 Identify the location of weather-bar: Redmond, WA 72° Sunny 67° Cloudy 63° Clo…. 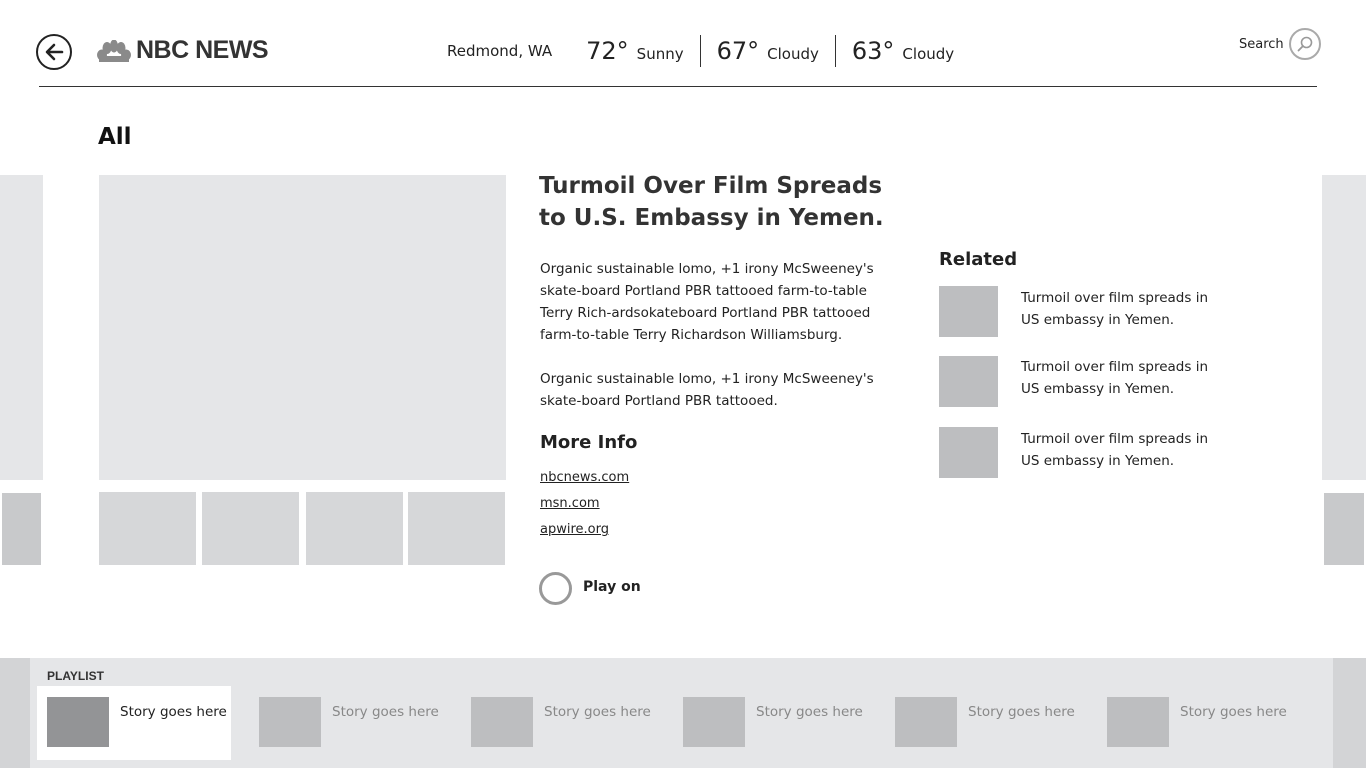
(700, 51).